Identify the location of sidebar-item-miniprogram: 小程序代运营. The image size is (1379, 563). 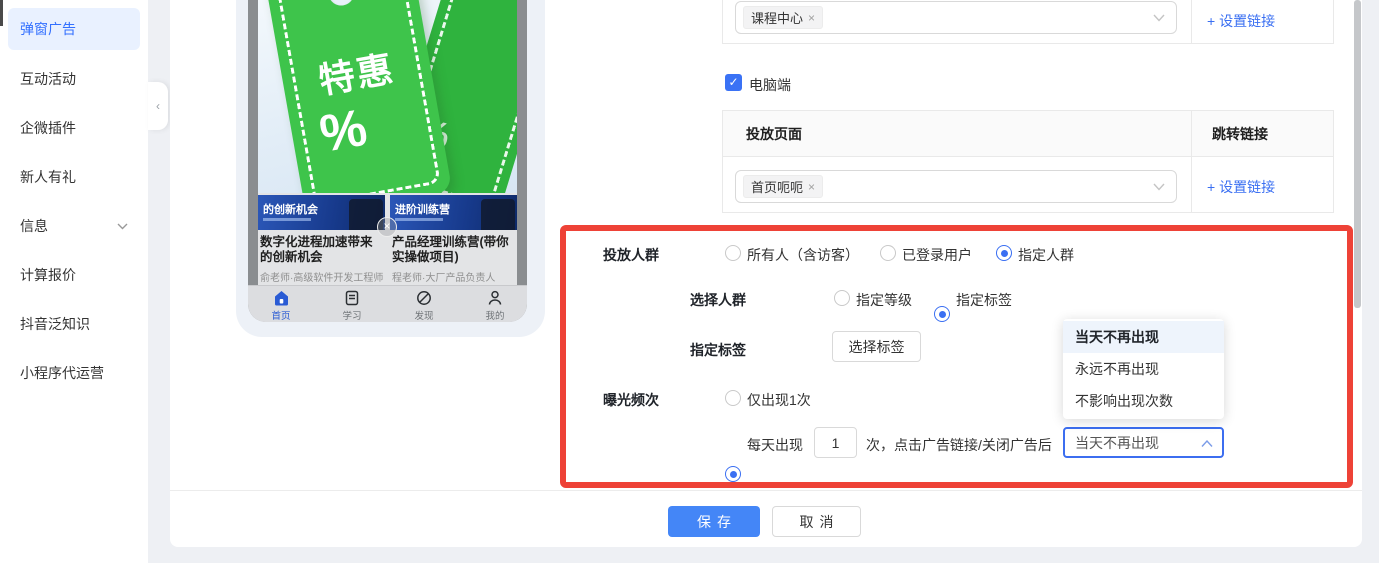
(74, 373).